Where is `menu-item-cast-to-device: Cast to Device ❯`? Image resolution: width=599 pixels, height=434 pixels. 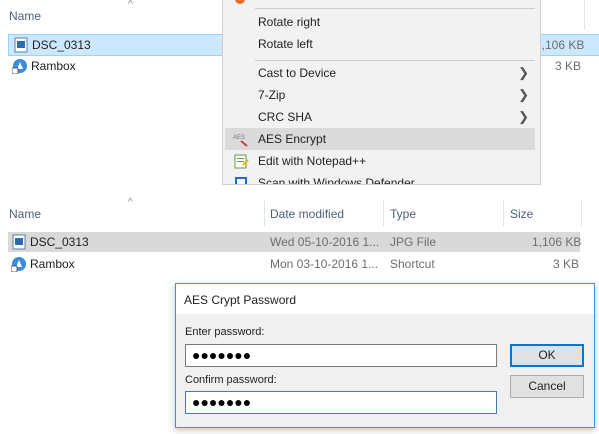 menu-item-cast-to-device: Cast to Device ❯ is located at coordinates (380, 73).